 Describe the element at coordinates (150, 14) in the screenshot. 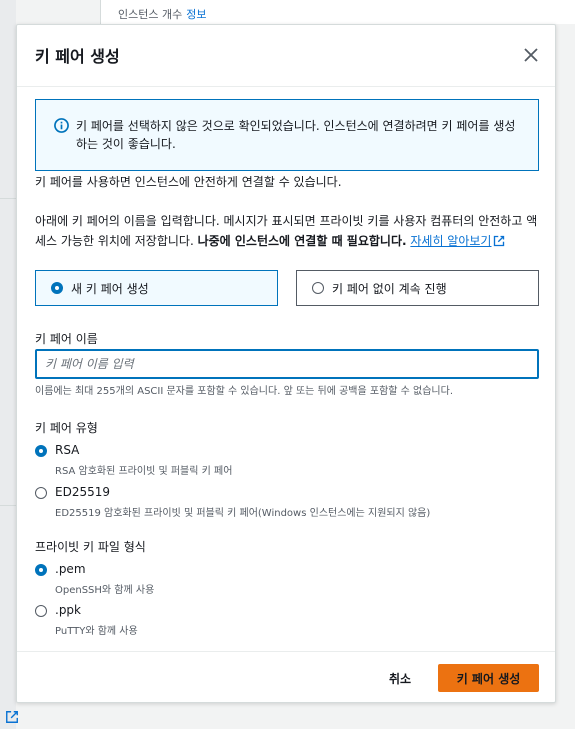

I see `background-top-text: 인스턴스 개수` at that location.